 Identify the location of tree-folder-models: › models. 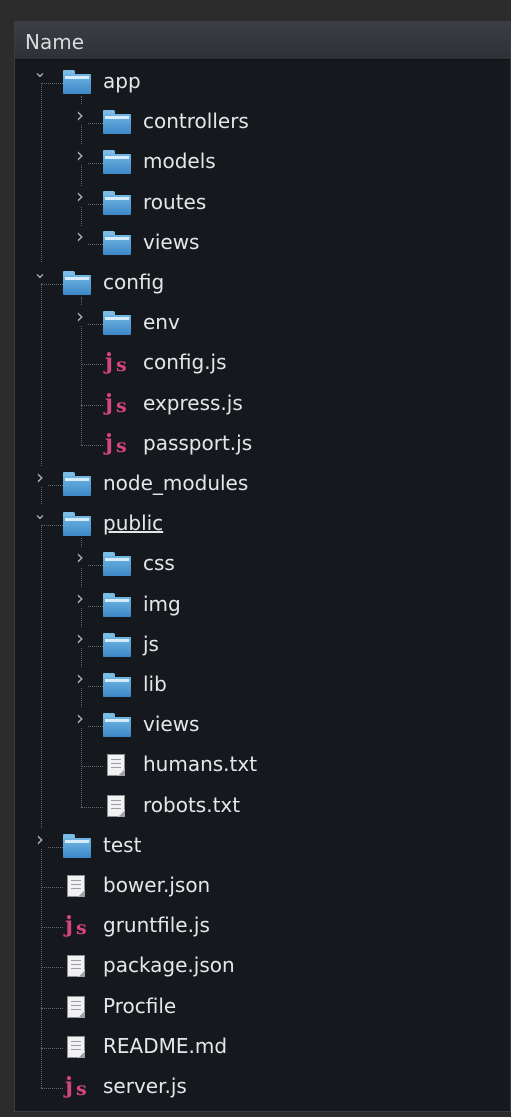
(262, 162).